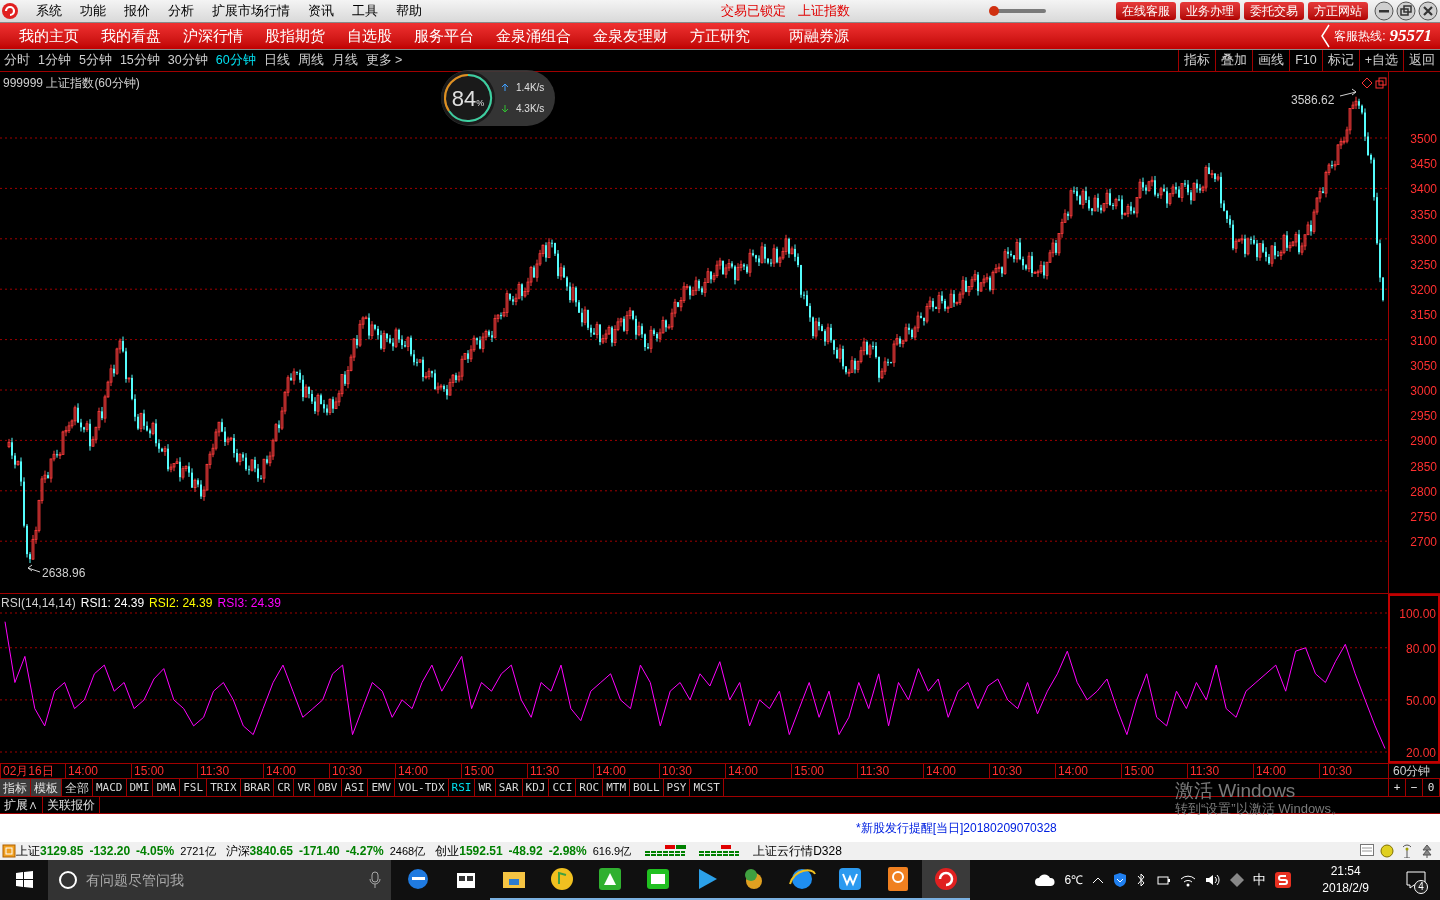  What do you see at coordinates (409, 11) in the screenshot?
I see `menu-item: 帮助` at bounding box center [409, 11].